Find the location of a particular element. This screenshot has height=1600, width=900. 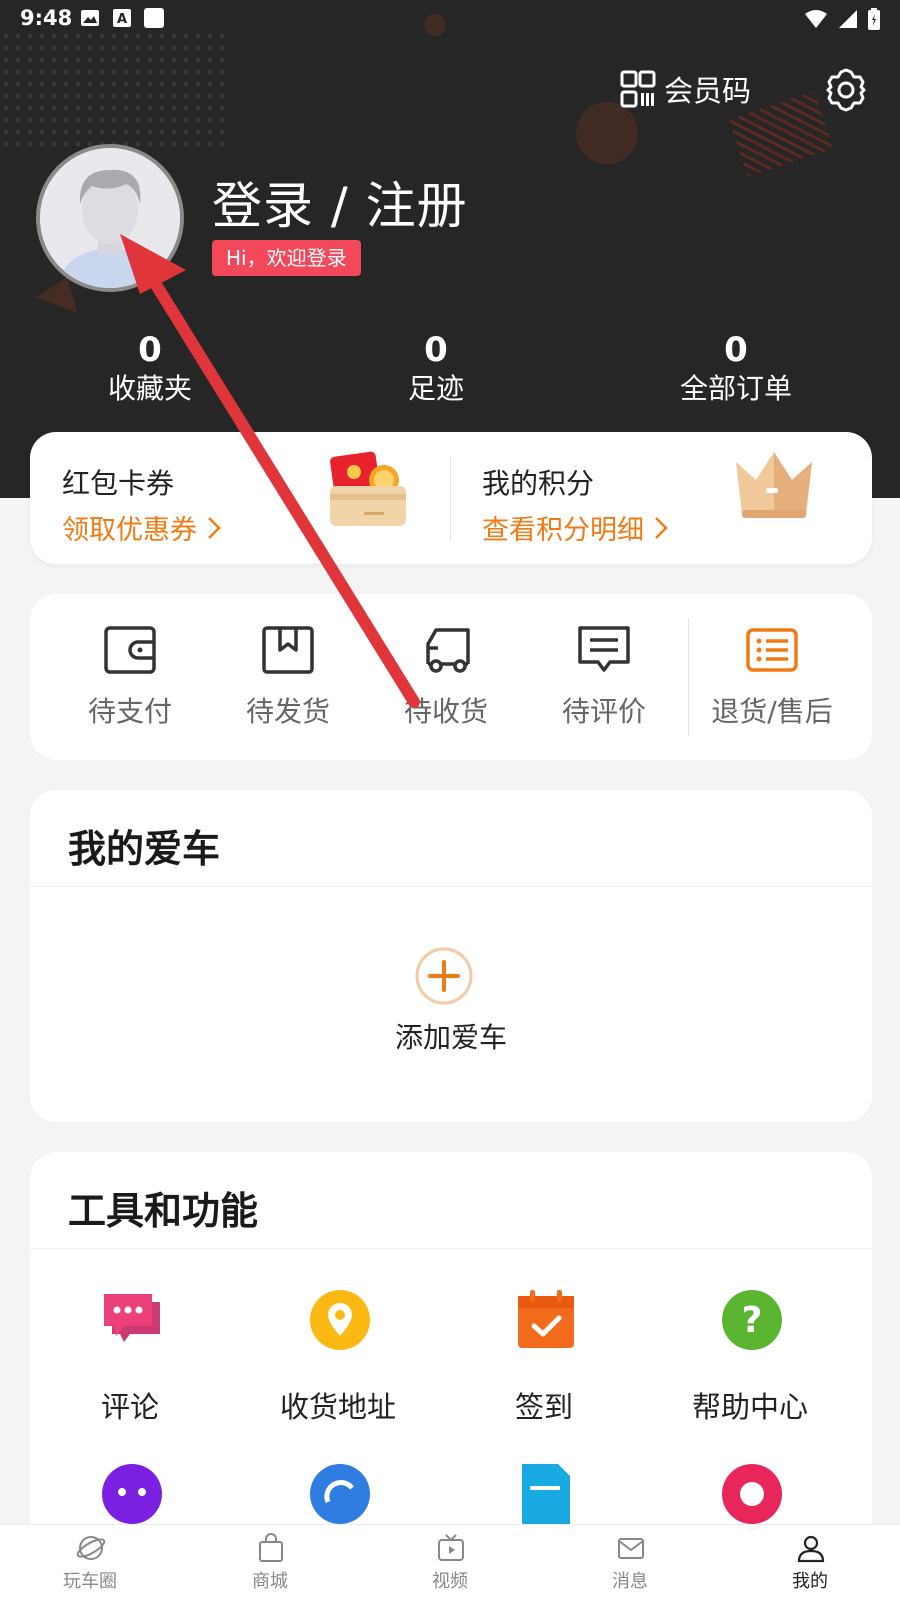

tool-comments: 评论 is located at coordinates (130, 1358).